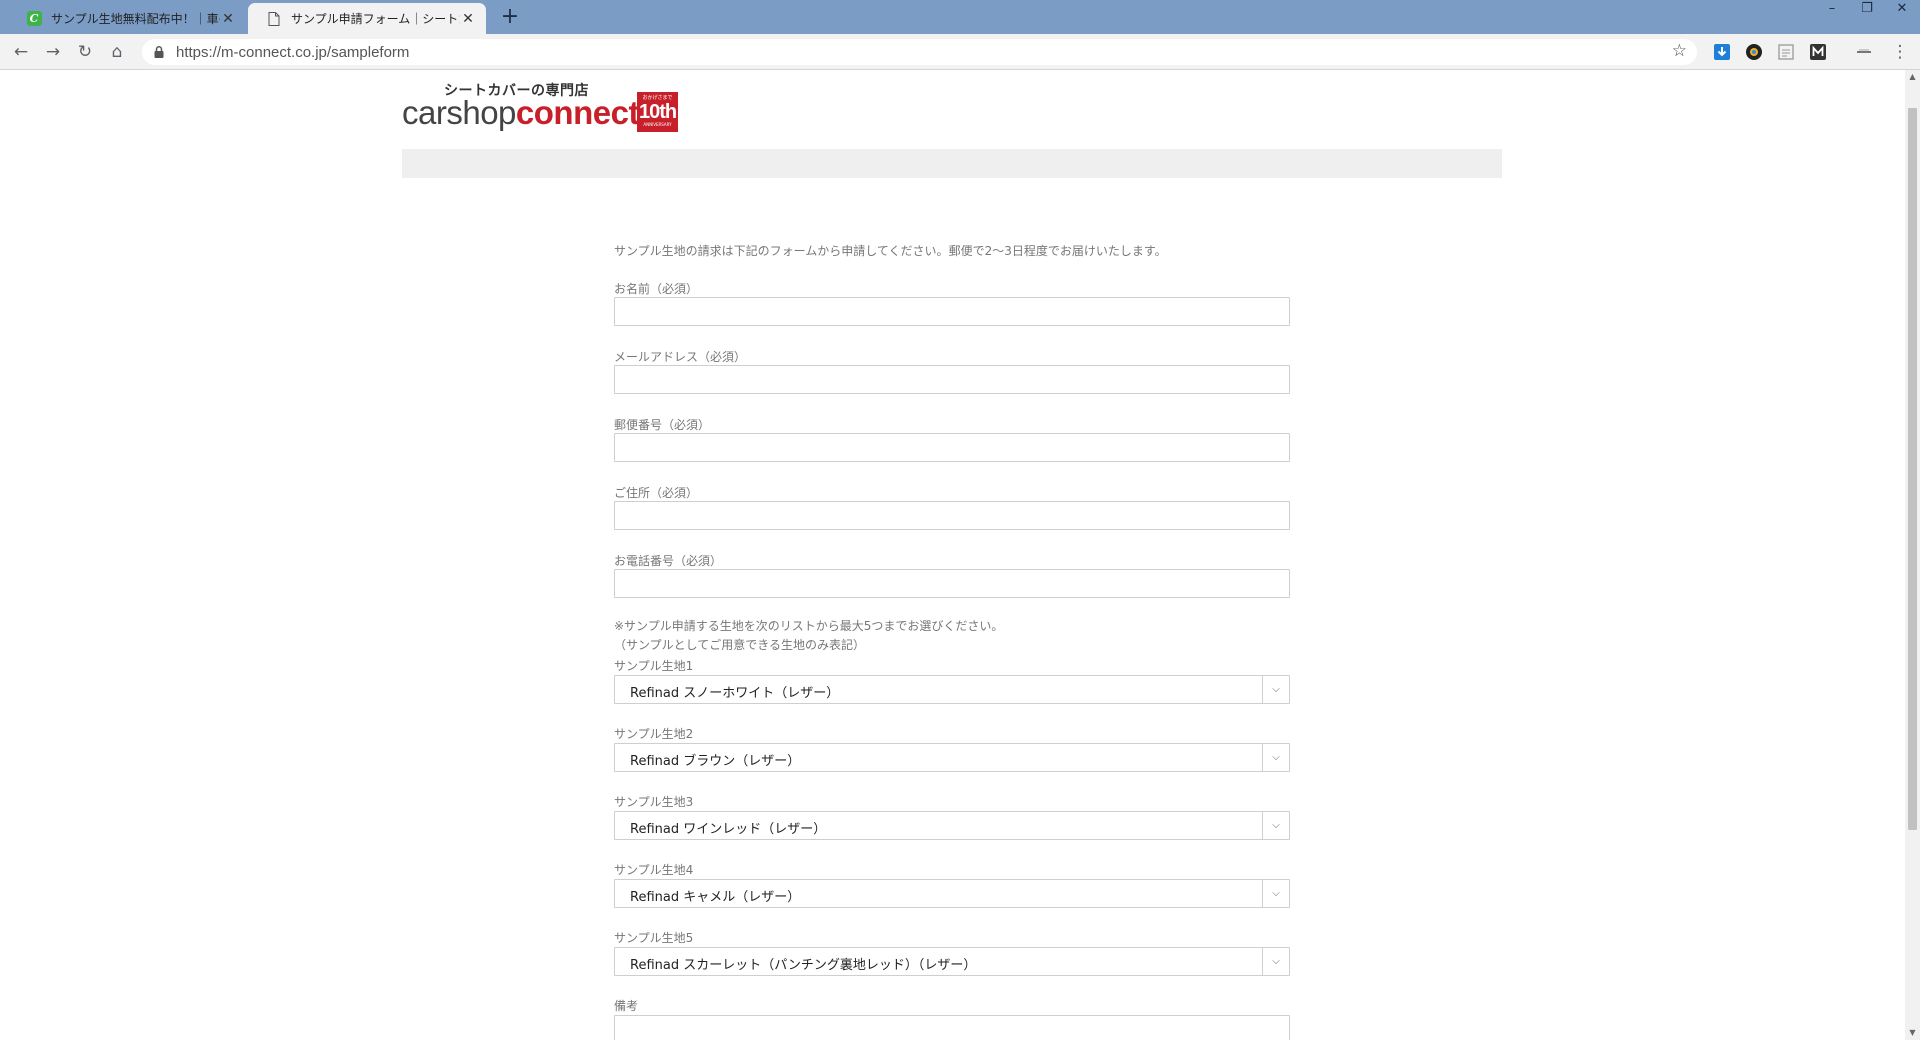 This screenshot has height=1040, width=1920. Describe the element at coordinates (952, 515) in the screenshot. I see `address-input` at that location.